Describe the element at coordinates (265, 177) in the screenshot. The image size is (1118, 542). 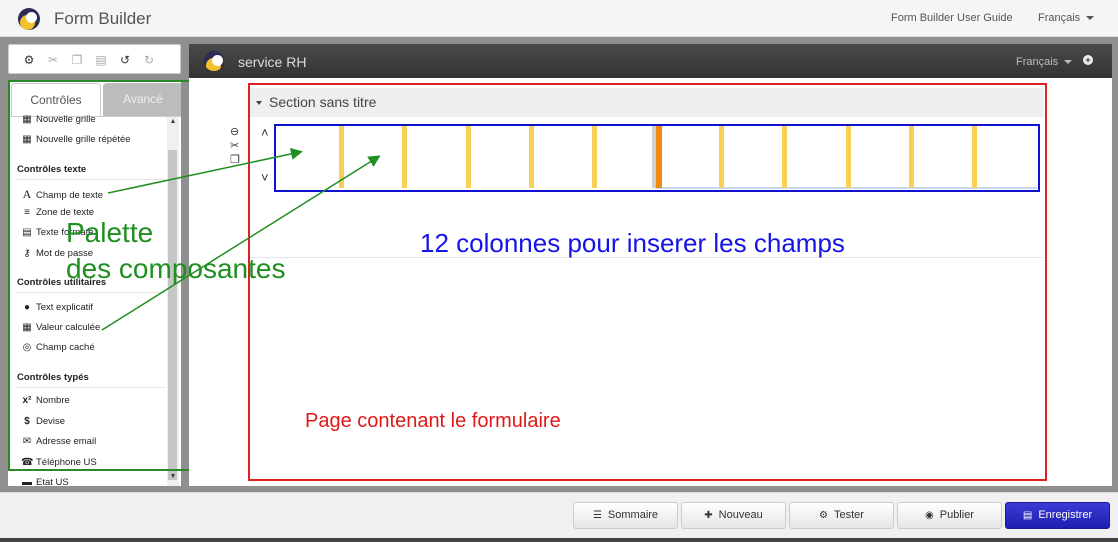
I see `move-down-icon: ˅` at that location.